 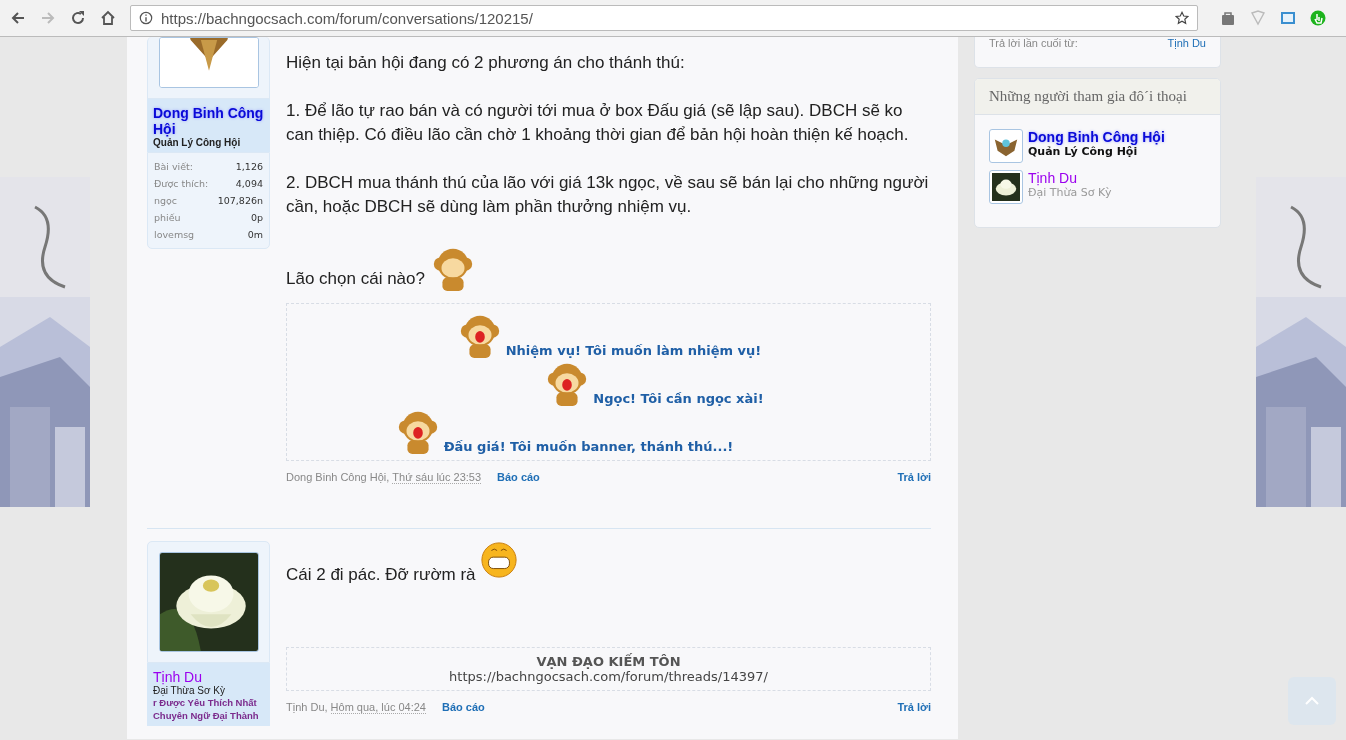 I want to click on message-text: Cái 2 đi pác. Đỡ rườm rà, so click(x=381, y=575).